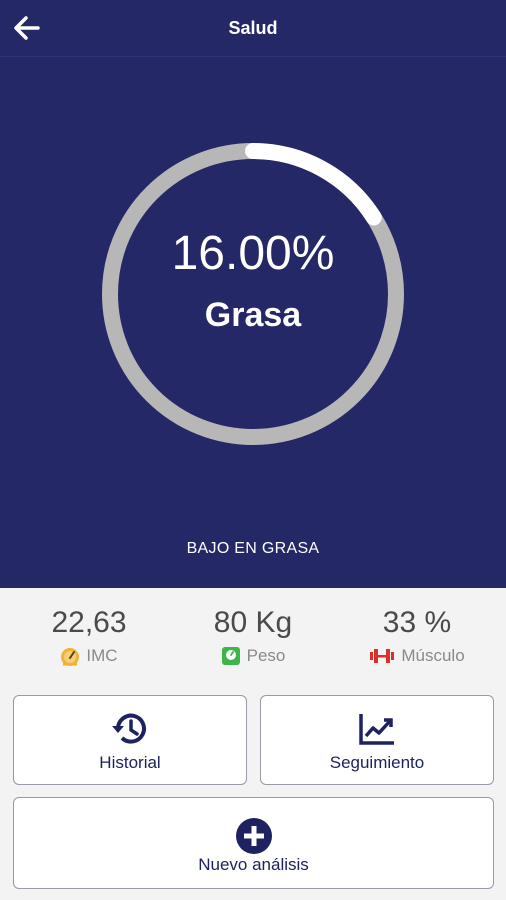 Image resolution: width=506 pixels, height=900 pixels. What do you see at coordinates (253, 864) in the screenshot?
I see `nuevo-analisis-label: Nuevo análisis` at bounding box center [253, 864].